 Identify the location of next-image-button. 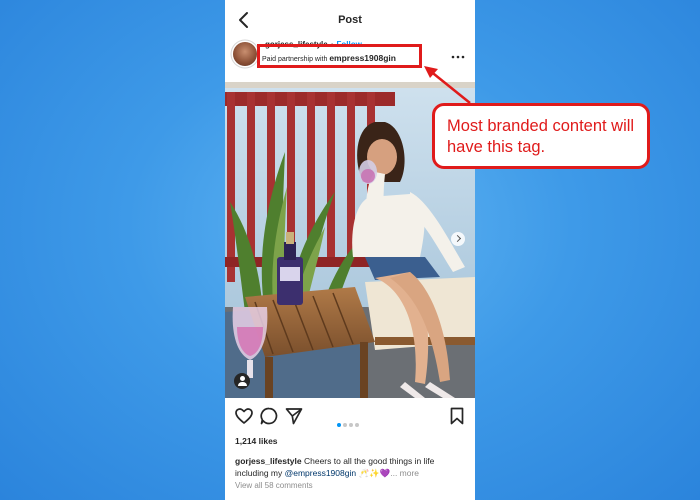
(458, 239).